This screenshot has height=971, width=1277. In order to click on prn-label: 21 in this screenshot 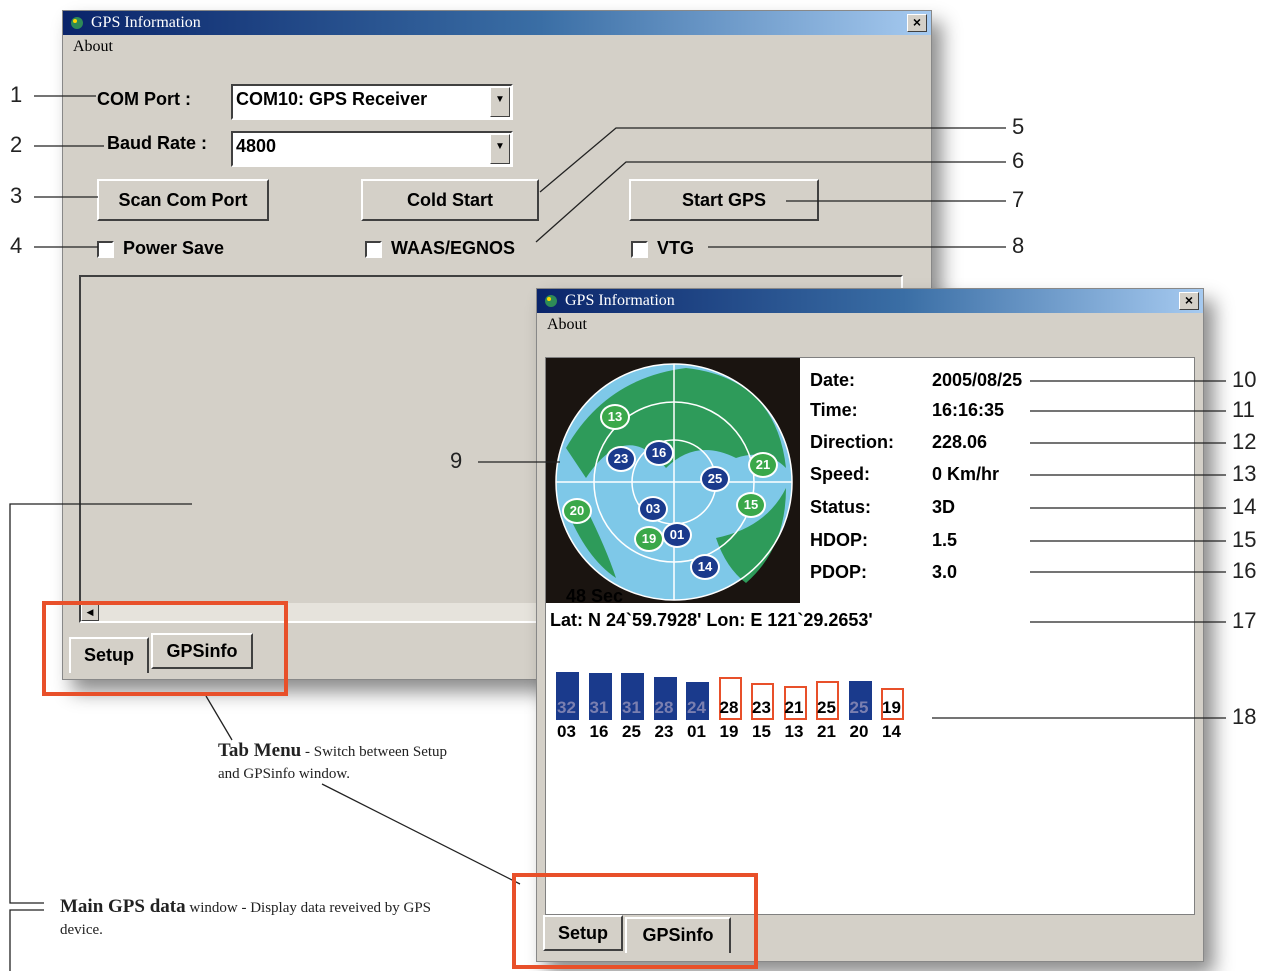, I will do `click(826, 731)`.